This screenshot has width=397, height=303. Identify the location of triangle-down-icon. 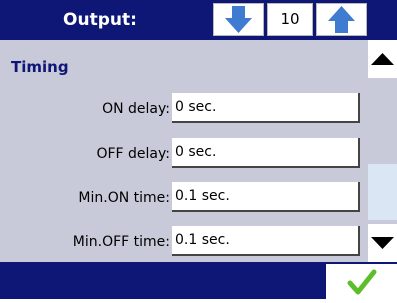
(382, 243).